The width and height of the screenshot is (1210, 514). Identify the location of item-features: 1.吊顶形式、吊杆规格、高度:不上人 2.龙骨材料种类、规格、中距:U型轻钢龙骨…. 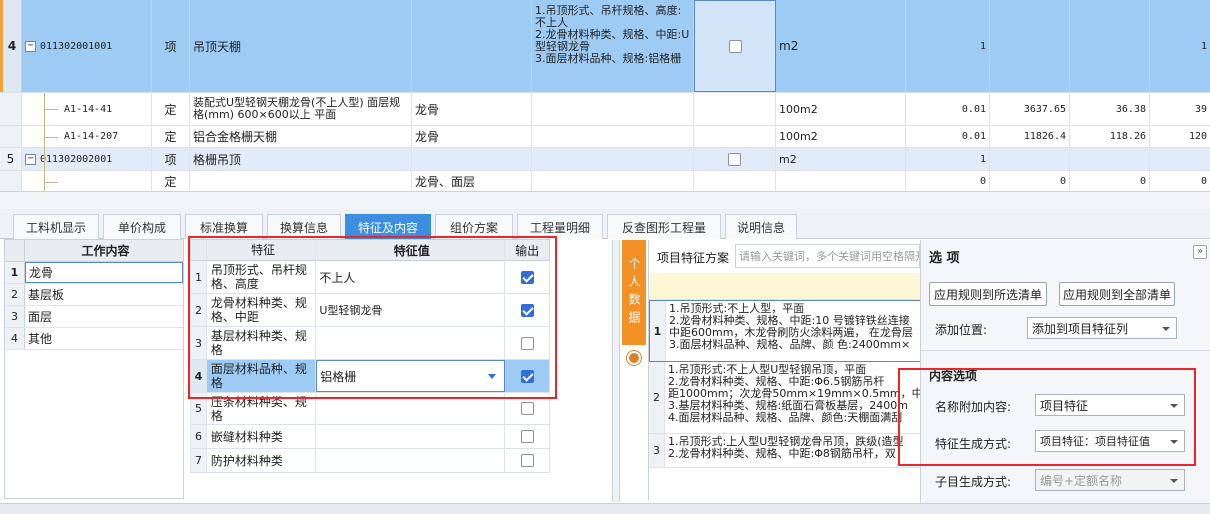
(613, 46).